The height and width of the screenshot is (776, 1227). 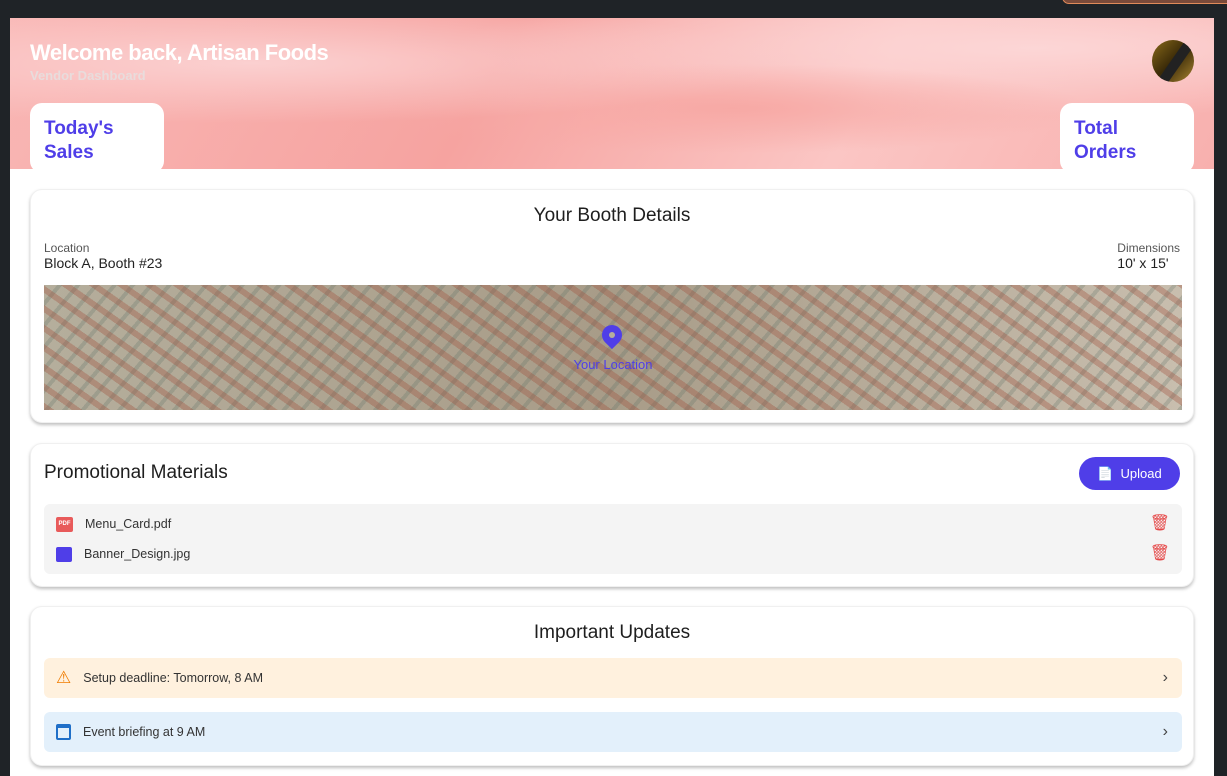 What do you see at coordinates (613, 678) in the screenshot?
I see `update-item: ⚠ Setup deadline: Tomorrow, 8 AM ›` at bounding box center [613, 678].